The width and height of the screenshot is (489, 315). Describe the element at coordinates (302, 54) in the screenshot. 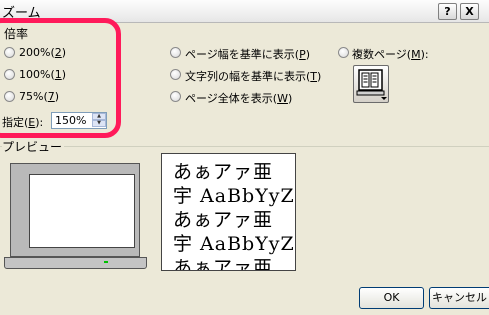

I see `fit-page-width-key: P` at that location.